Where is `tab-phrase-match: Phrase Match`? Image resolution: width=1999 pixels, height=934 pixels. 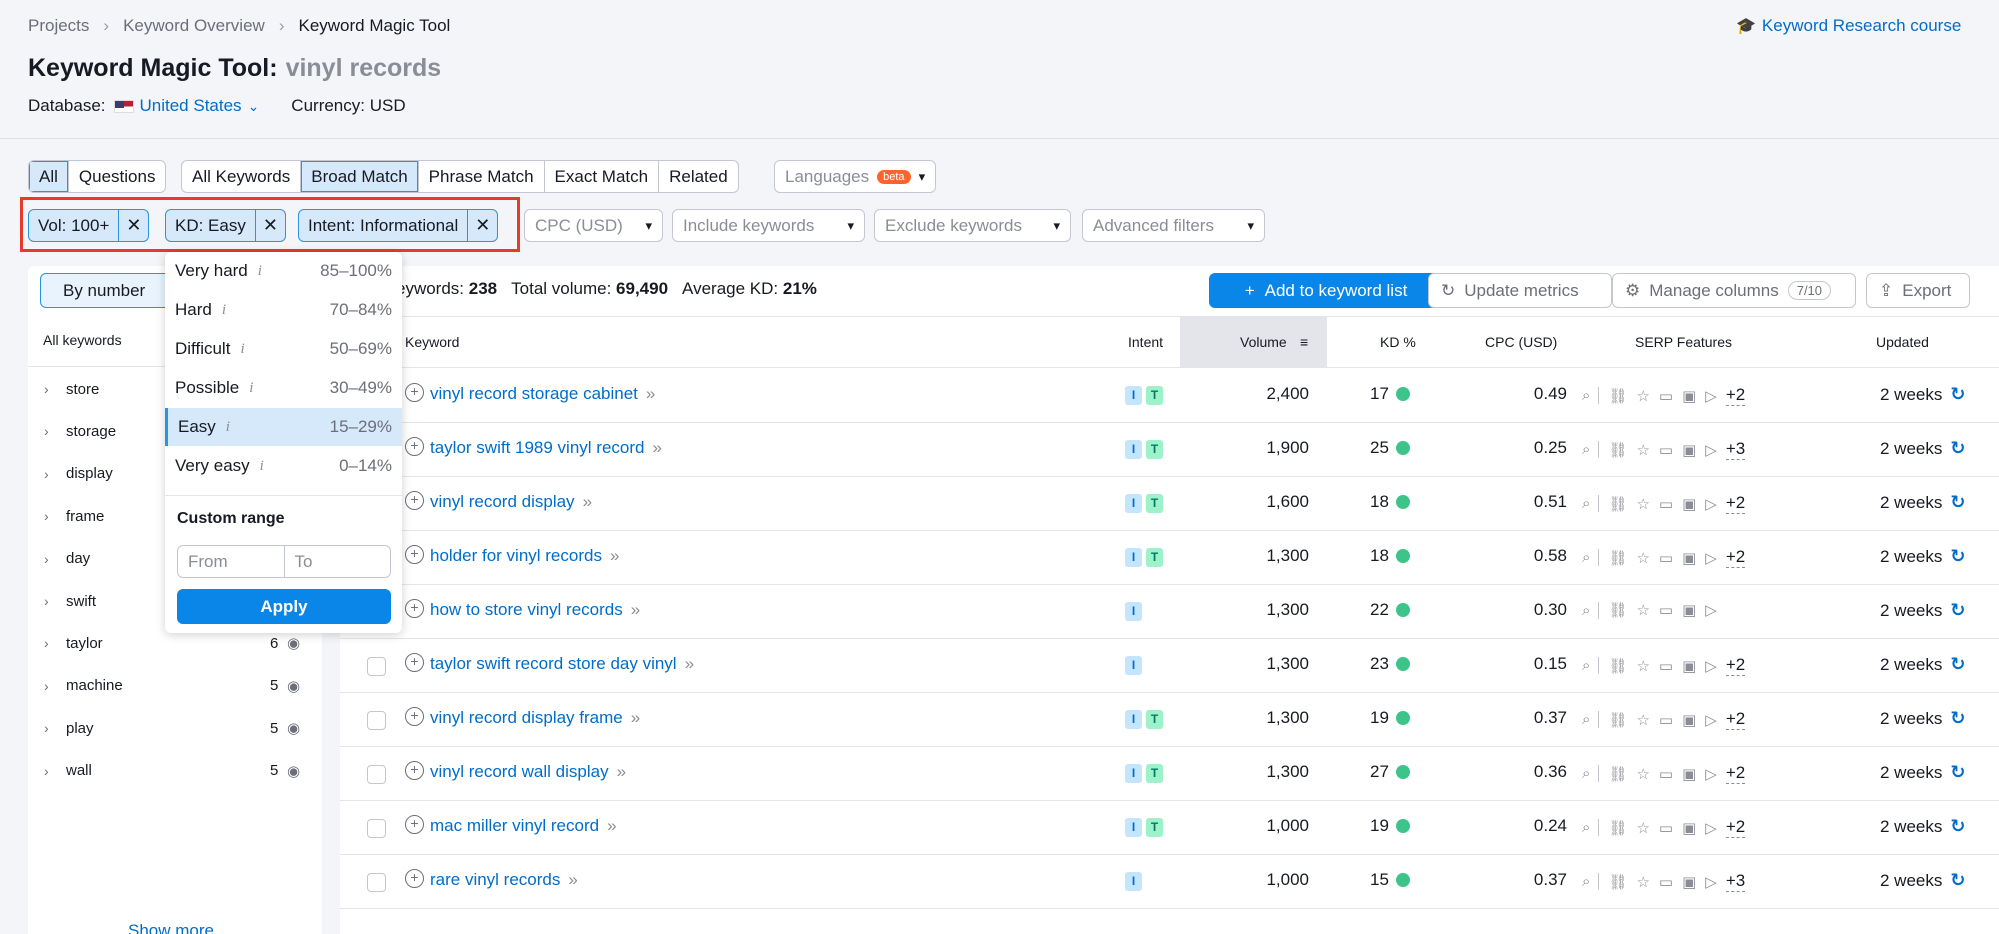
tab-phrase-match: Phrase Match is located at coordinates (482, 176).